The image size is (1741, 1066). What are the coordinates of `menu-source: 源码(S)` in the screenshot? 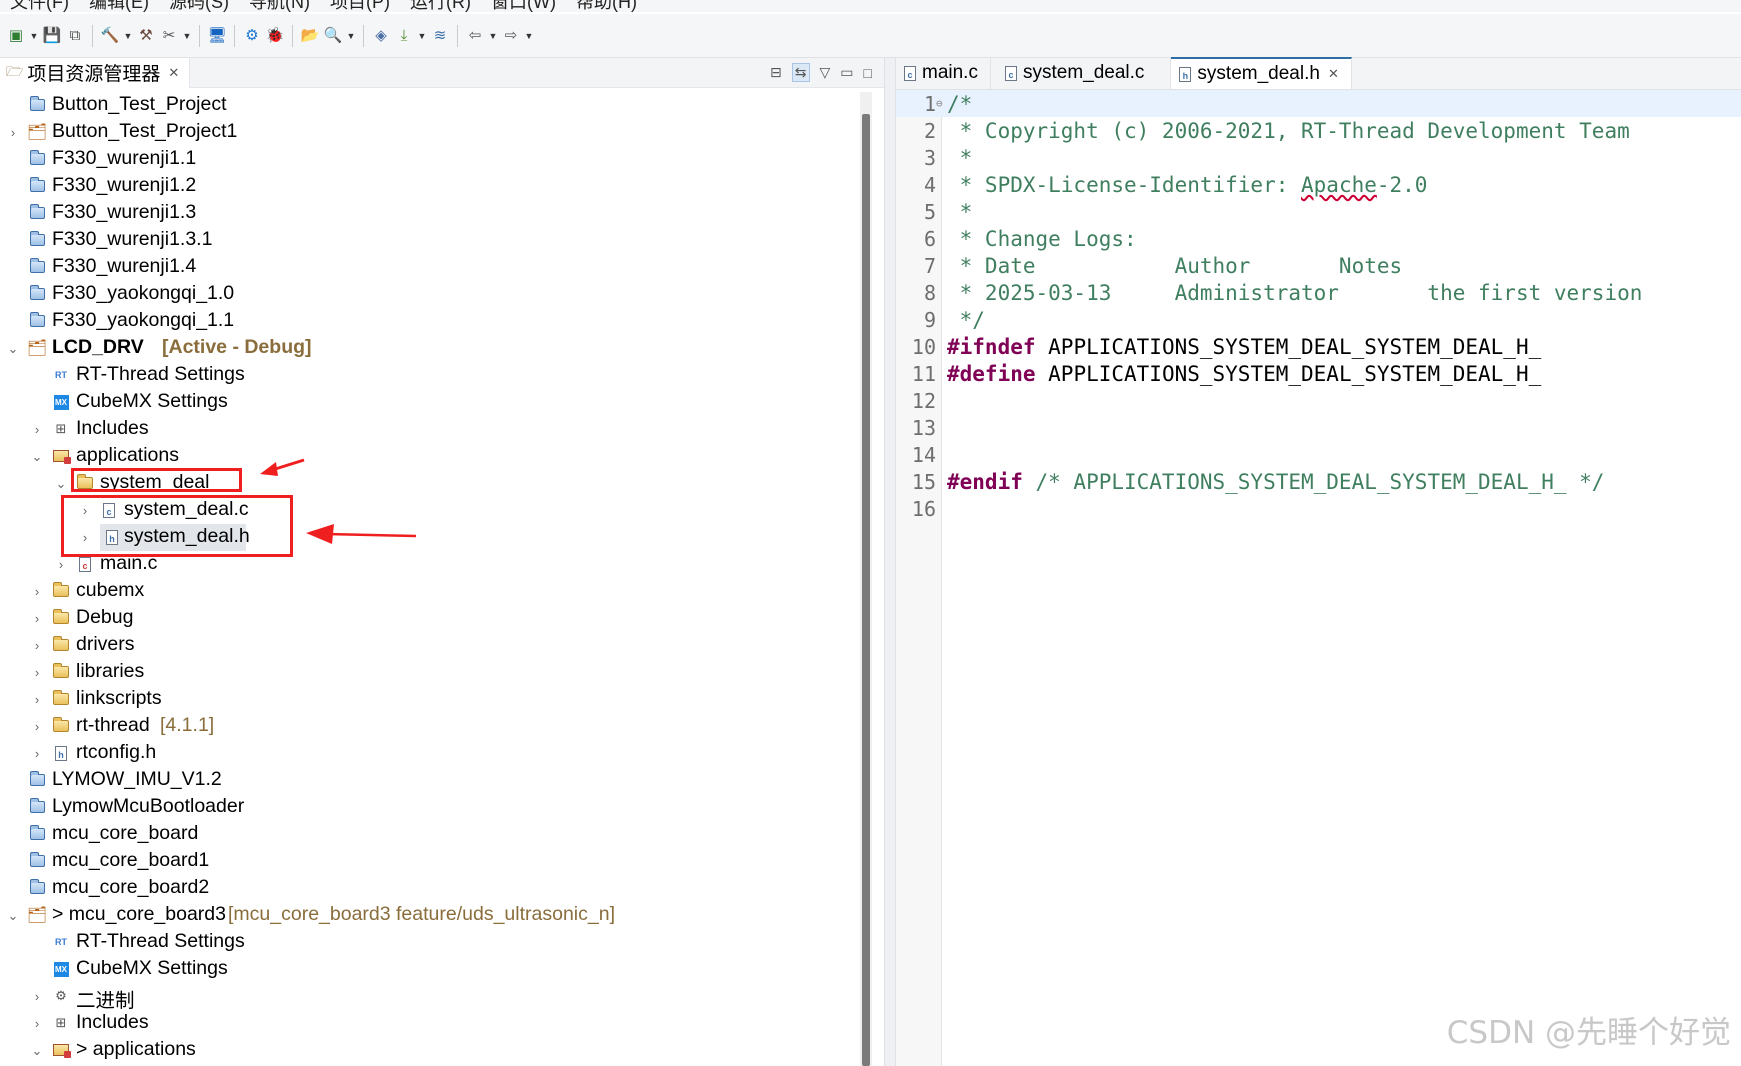 It's located at (199, 7).